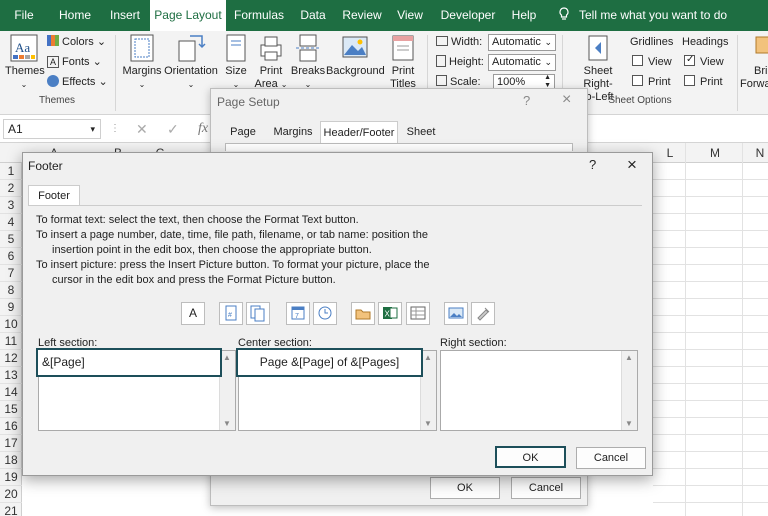  What do you see at coordinates (236, 62) in the screenshot?
I see `size-button: Size ⌄` at bounding box center [236, 62].